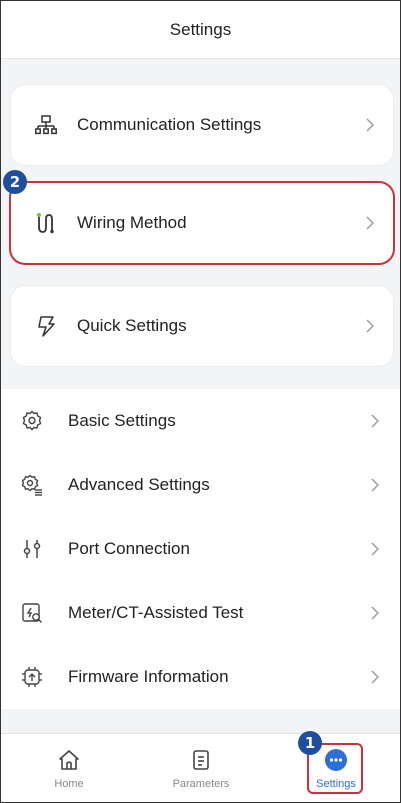 The image size is (401, 803). Describe the element at coordinates (202, 326) in the screenshot. I see `quick-settings-card: Quick Settings` at that location.